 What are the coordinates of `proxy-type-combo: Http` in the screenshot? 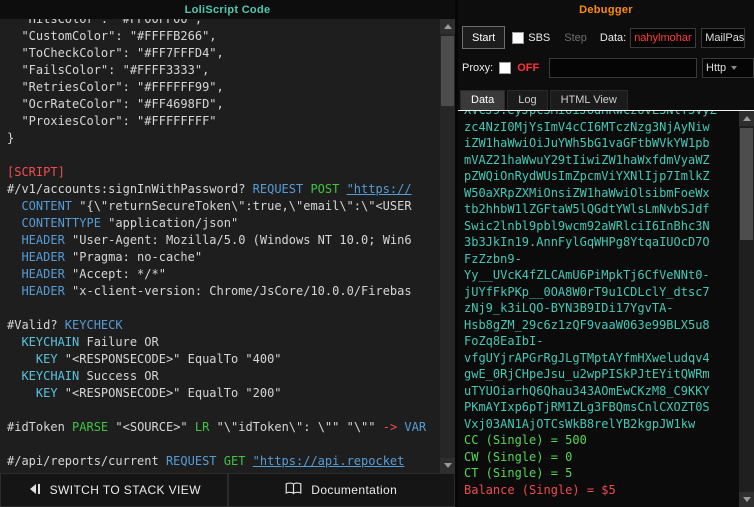 It's located at (728, 68).